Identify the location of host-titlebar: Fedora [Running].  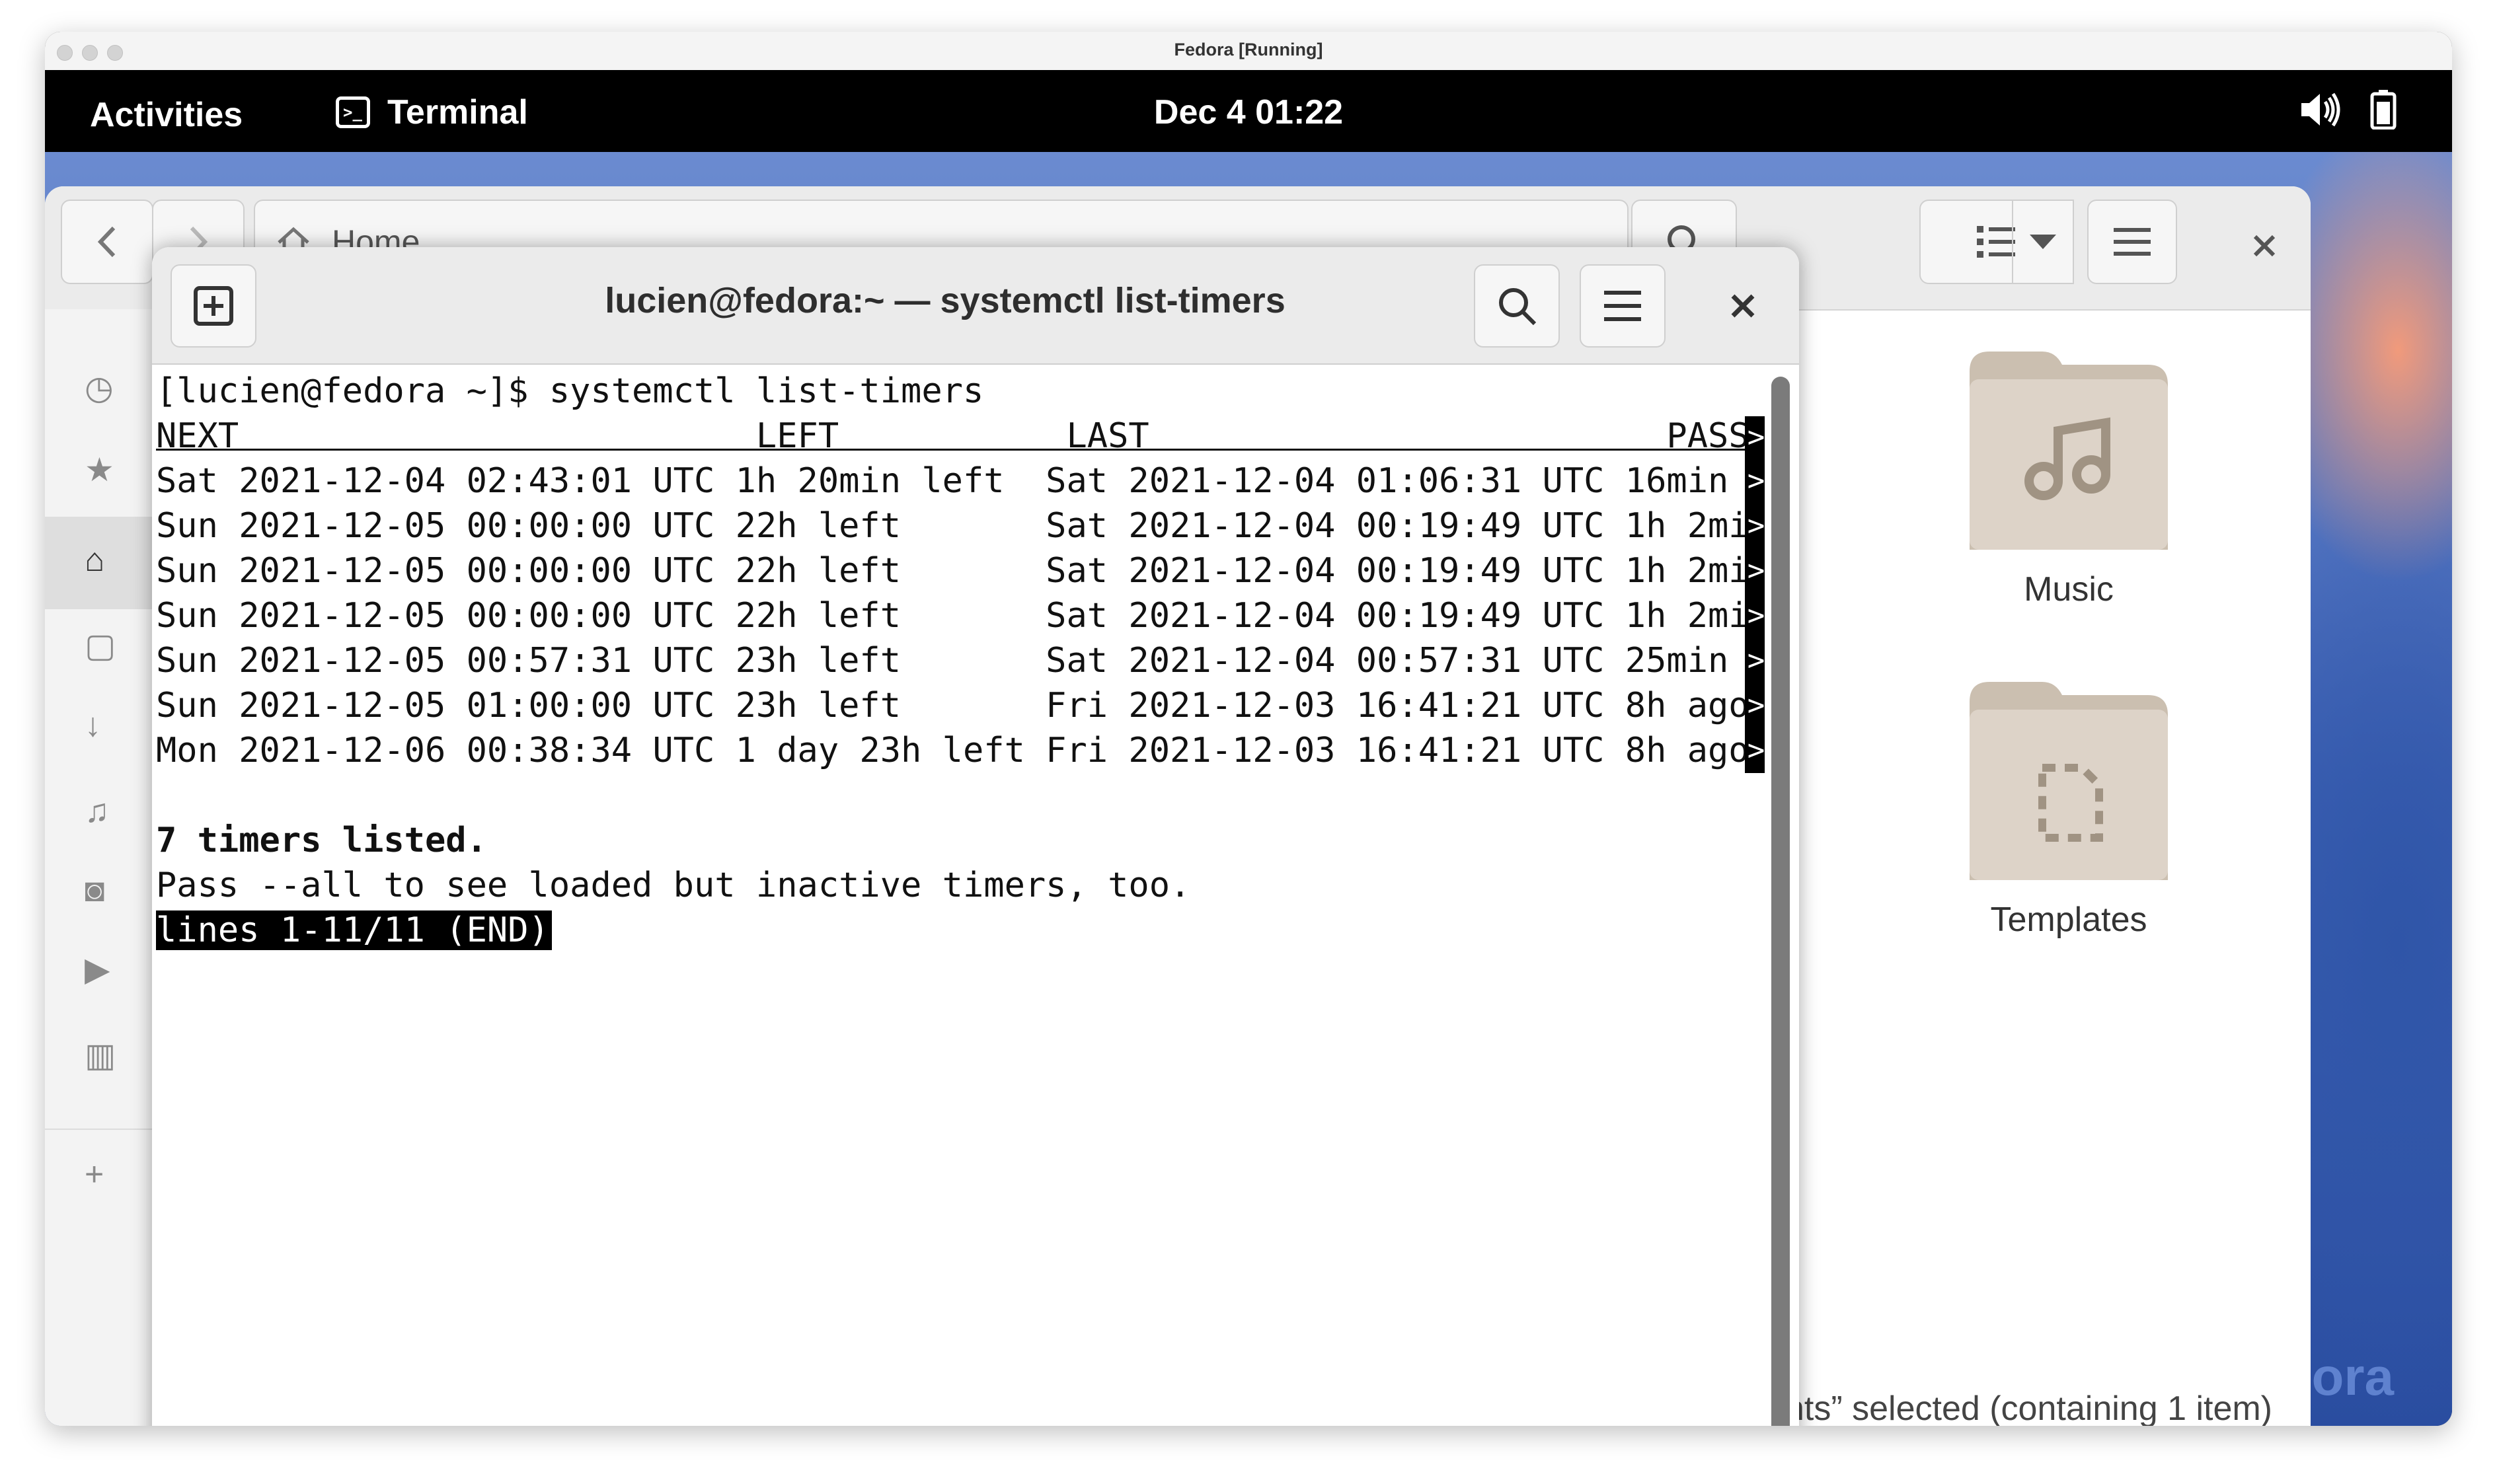
(1248, 51).